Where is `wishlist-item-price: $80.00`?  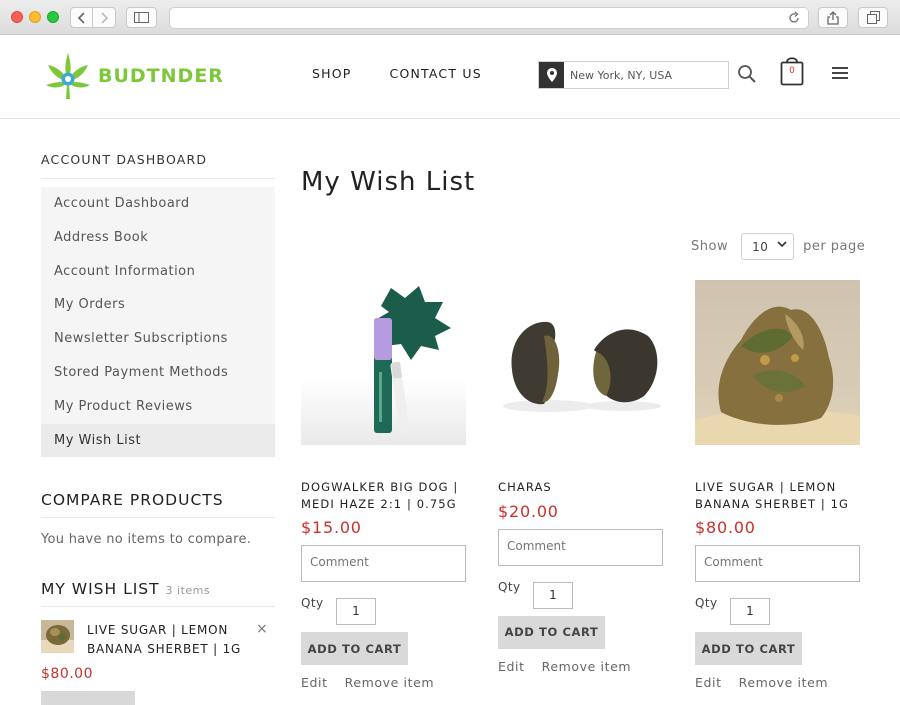
wishlist-item-price: $80.00 is located at coordinates (67, 674).